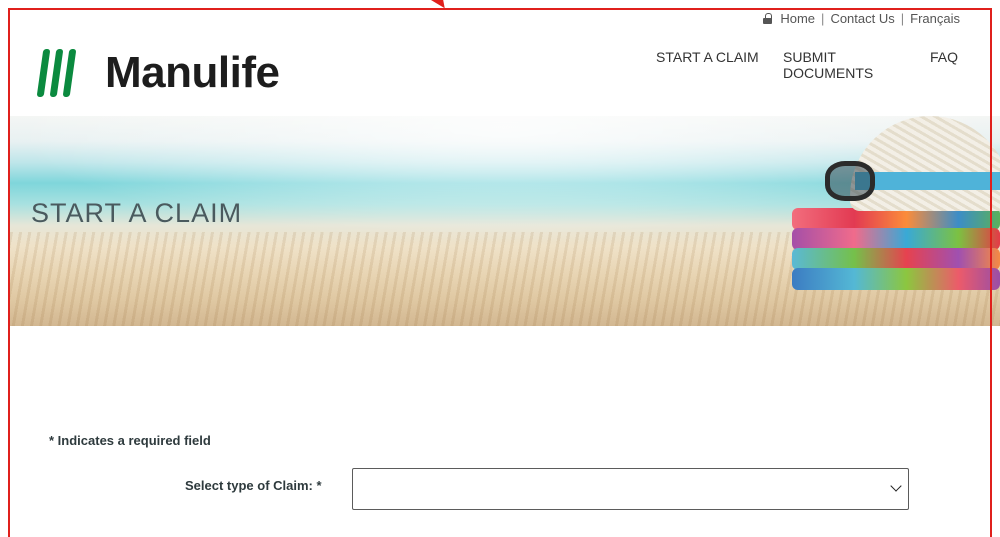 Image resolution: width=1000 pixels, height=537 pixels. Describe the element at coordinates (797, 18) in the screenshot. I see `home-link: Home` at that location.